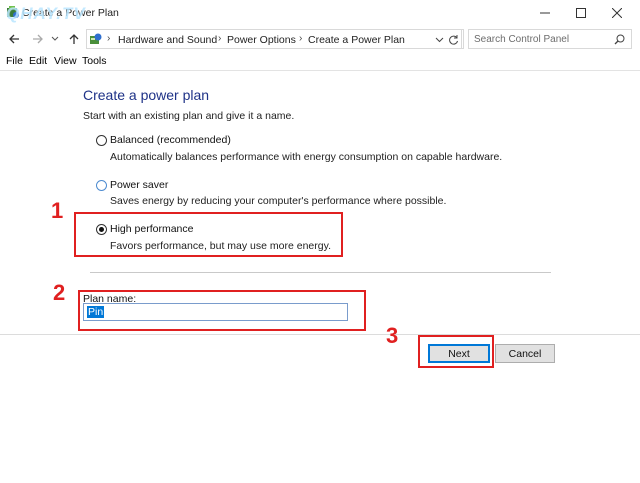 Image resolution: width=640 pixels, height=483 pixels. I want to click on recent-locations-button, so click(55, 39).